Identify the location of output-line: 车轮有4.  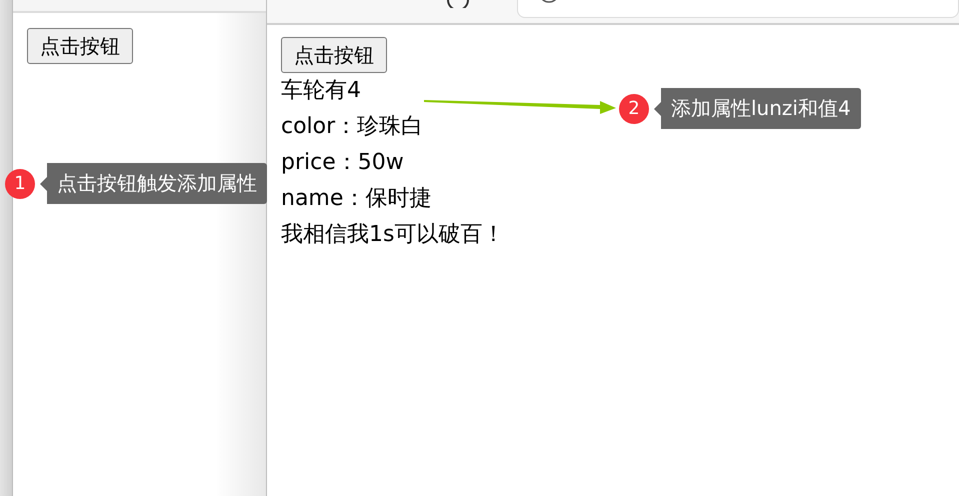
(321, 91).